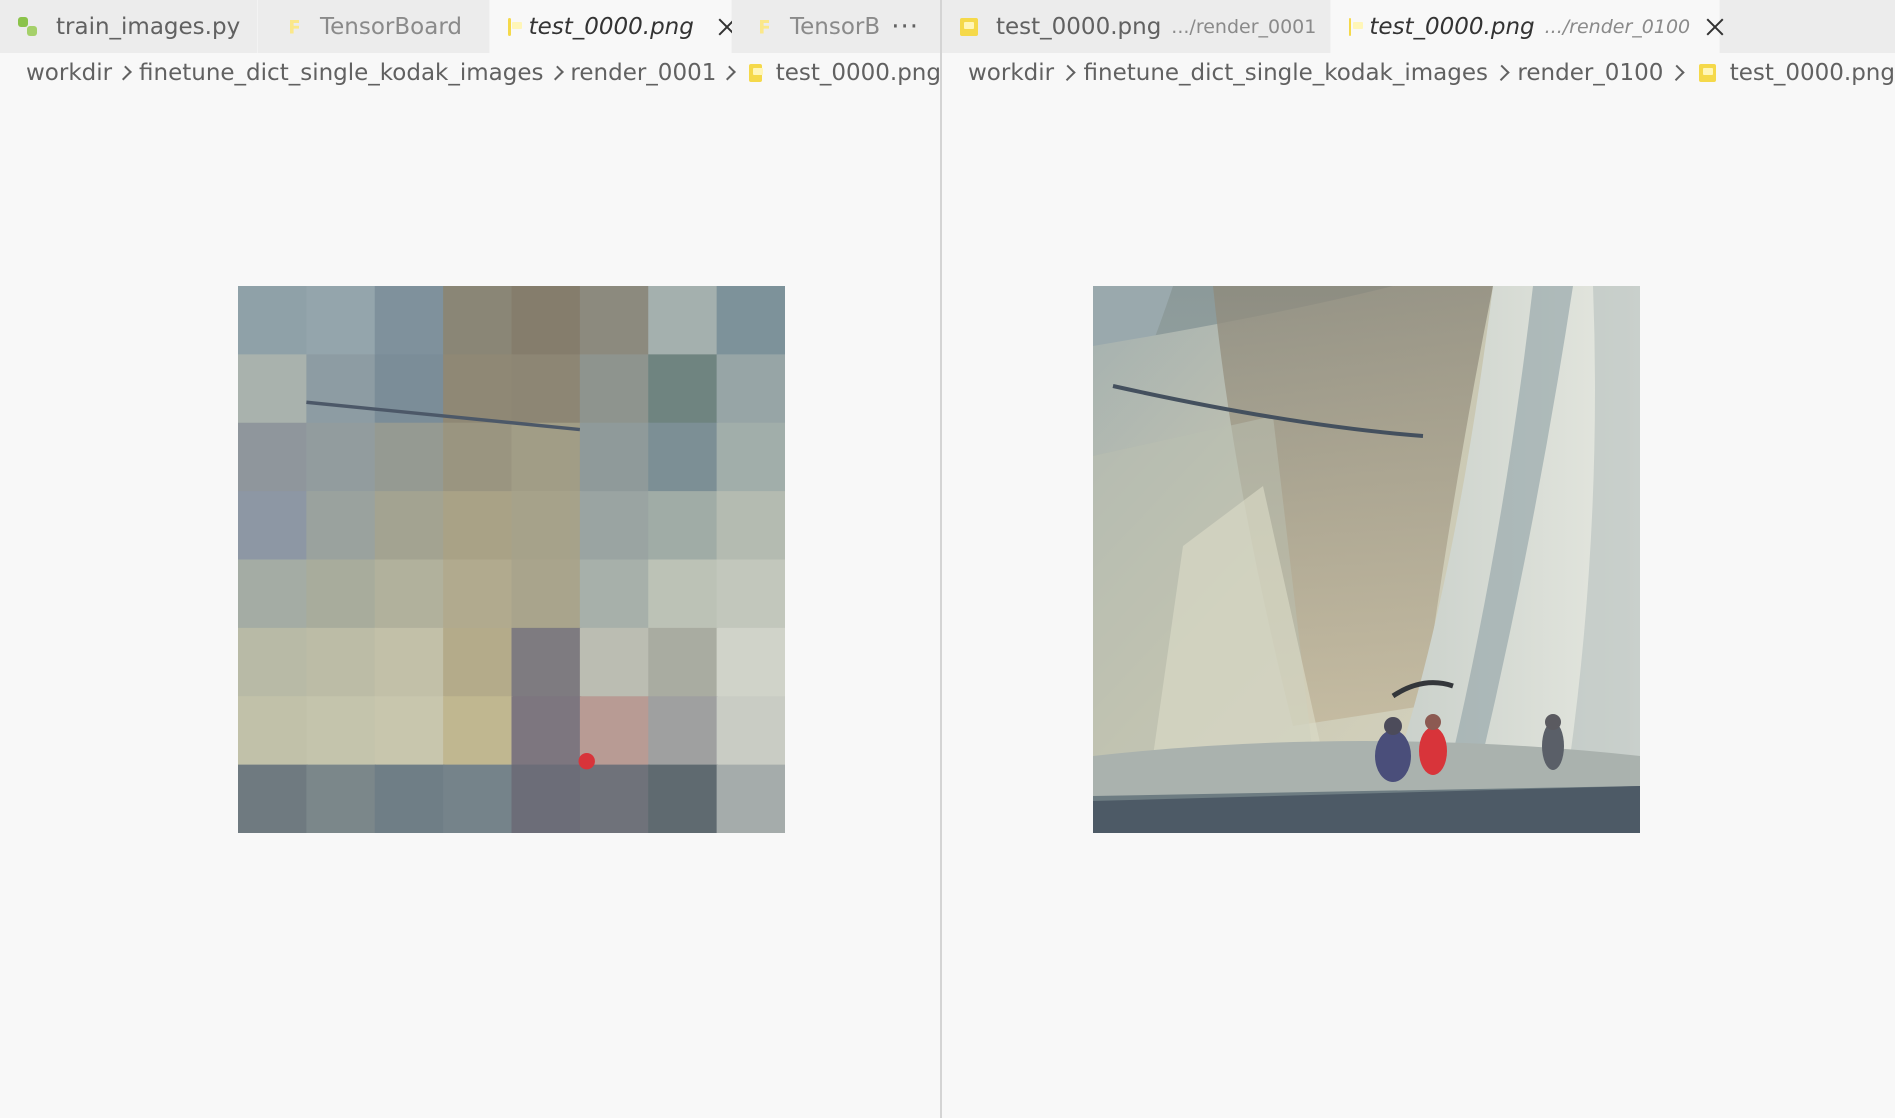  What do you see at coordinates (1617, 26) in the screenshot?
I see `tab-description: .../render_0100` at bounding box center [1617, 26].